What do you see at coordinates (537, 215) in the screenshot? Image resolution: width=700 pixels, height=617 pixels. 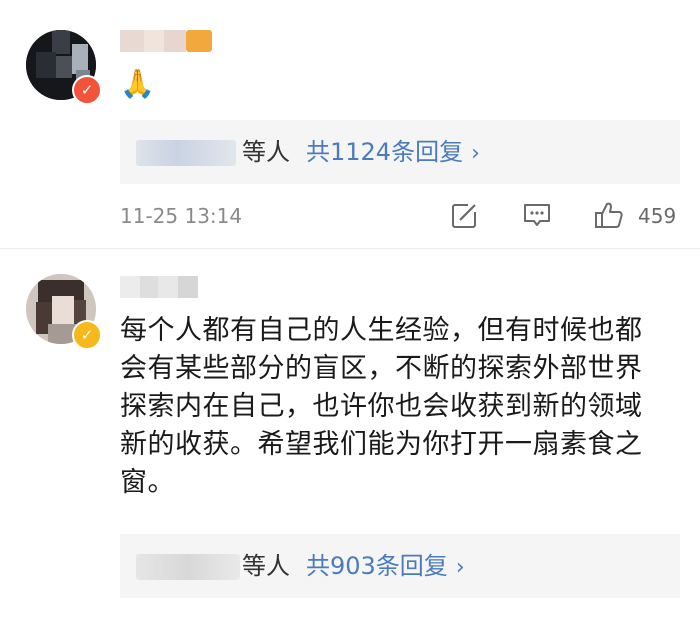 I see `comment-icon` at bounding box center [537, 215].